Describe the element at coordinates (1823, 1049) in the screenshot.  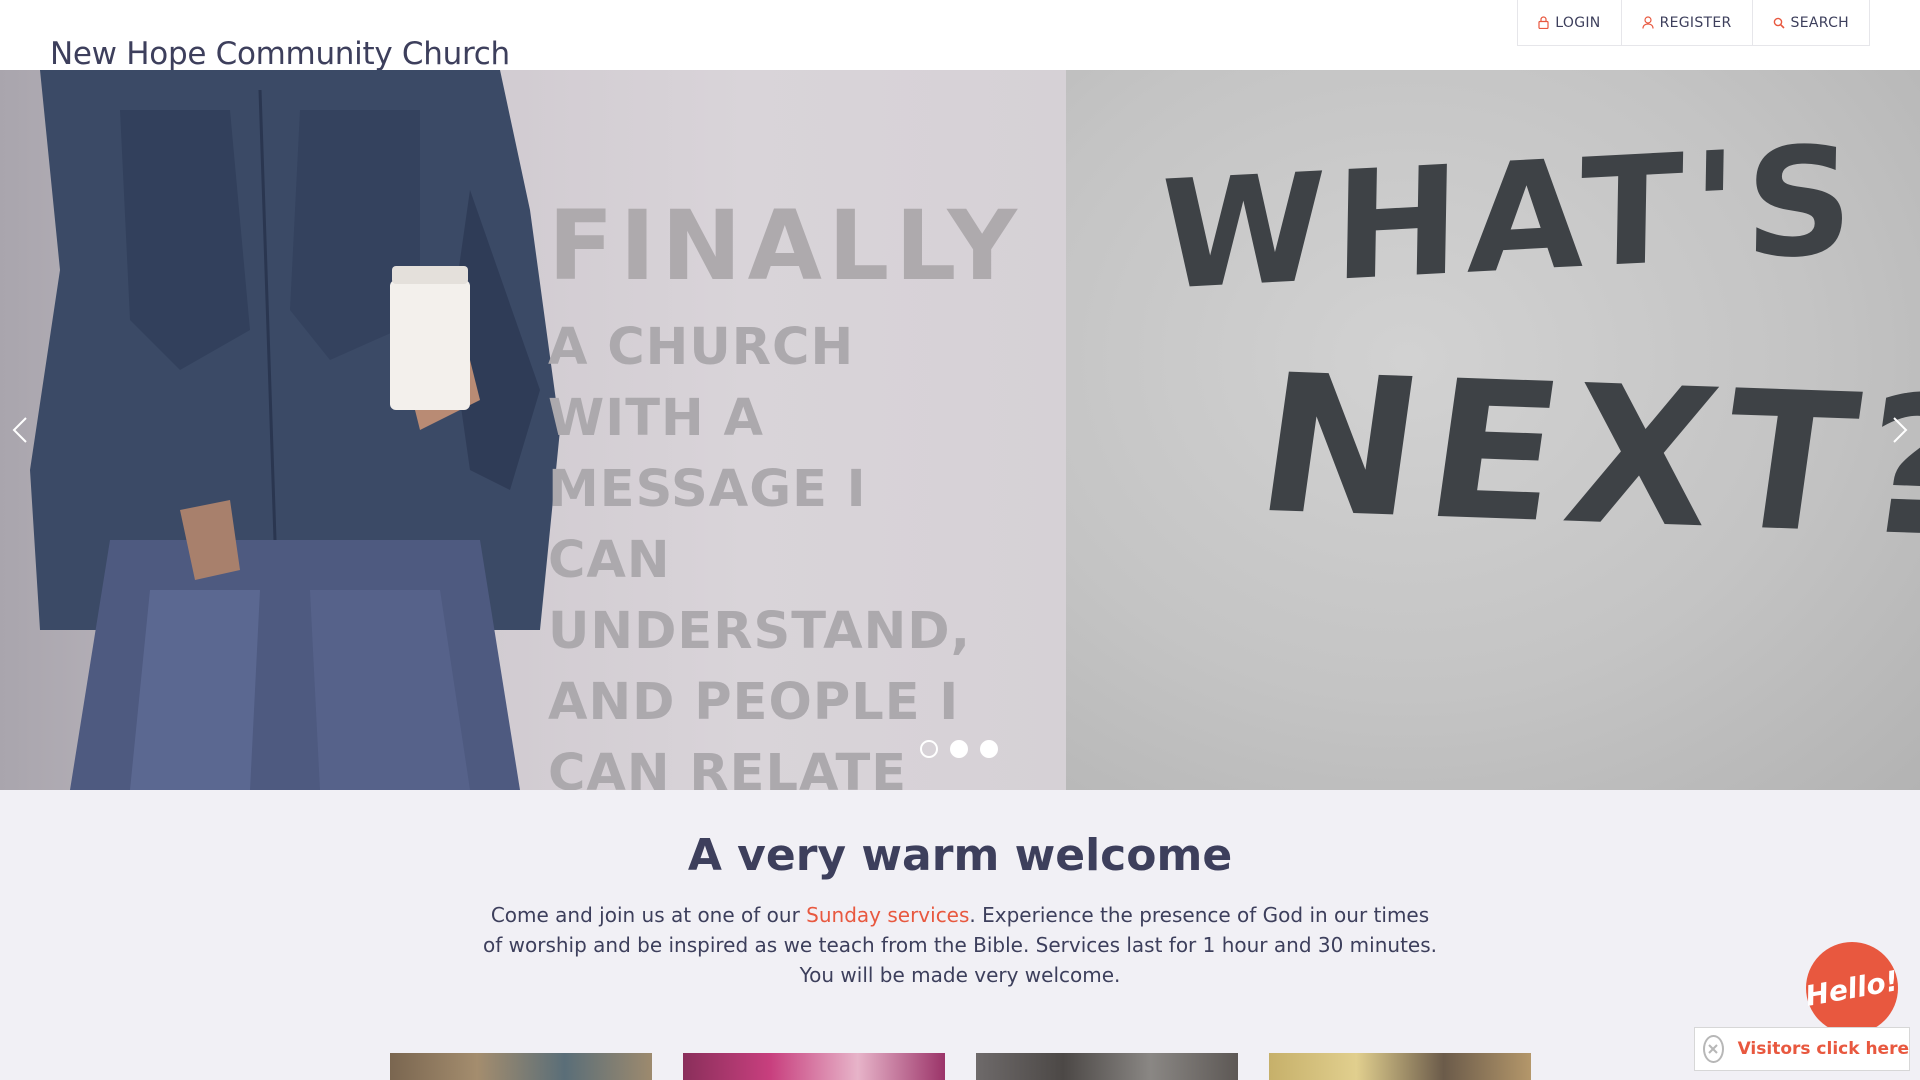
I see `visitors-label: Visitors click here` at that location.